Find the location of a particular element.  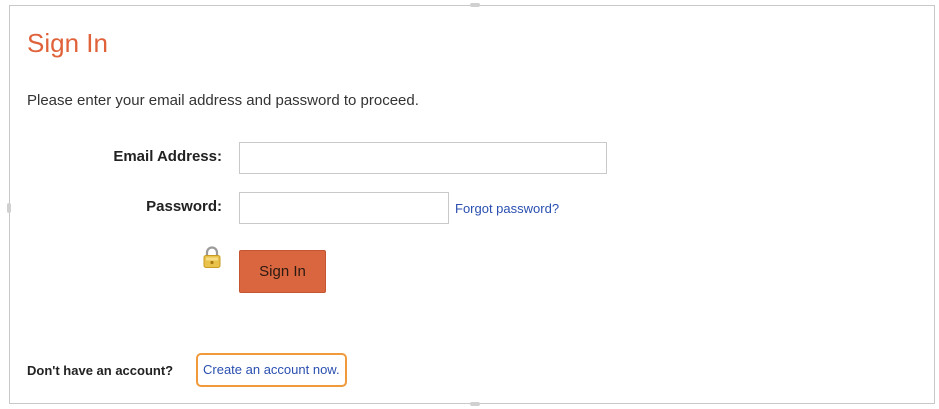

password-input is located at coordinates (344, 208).